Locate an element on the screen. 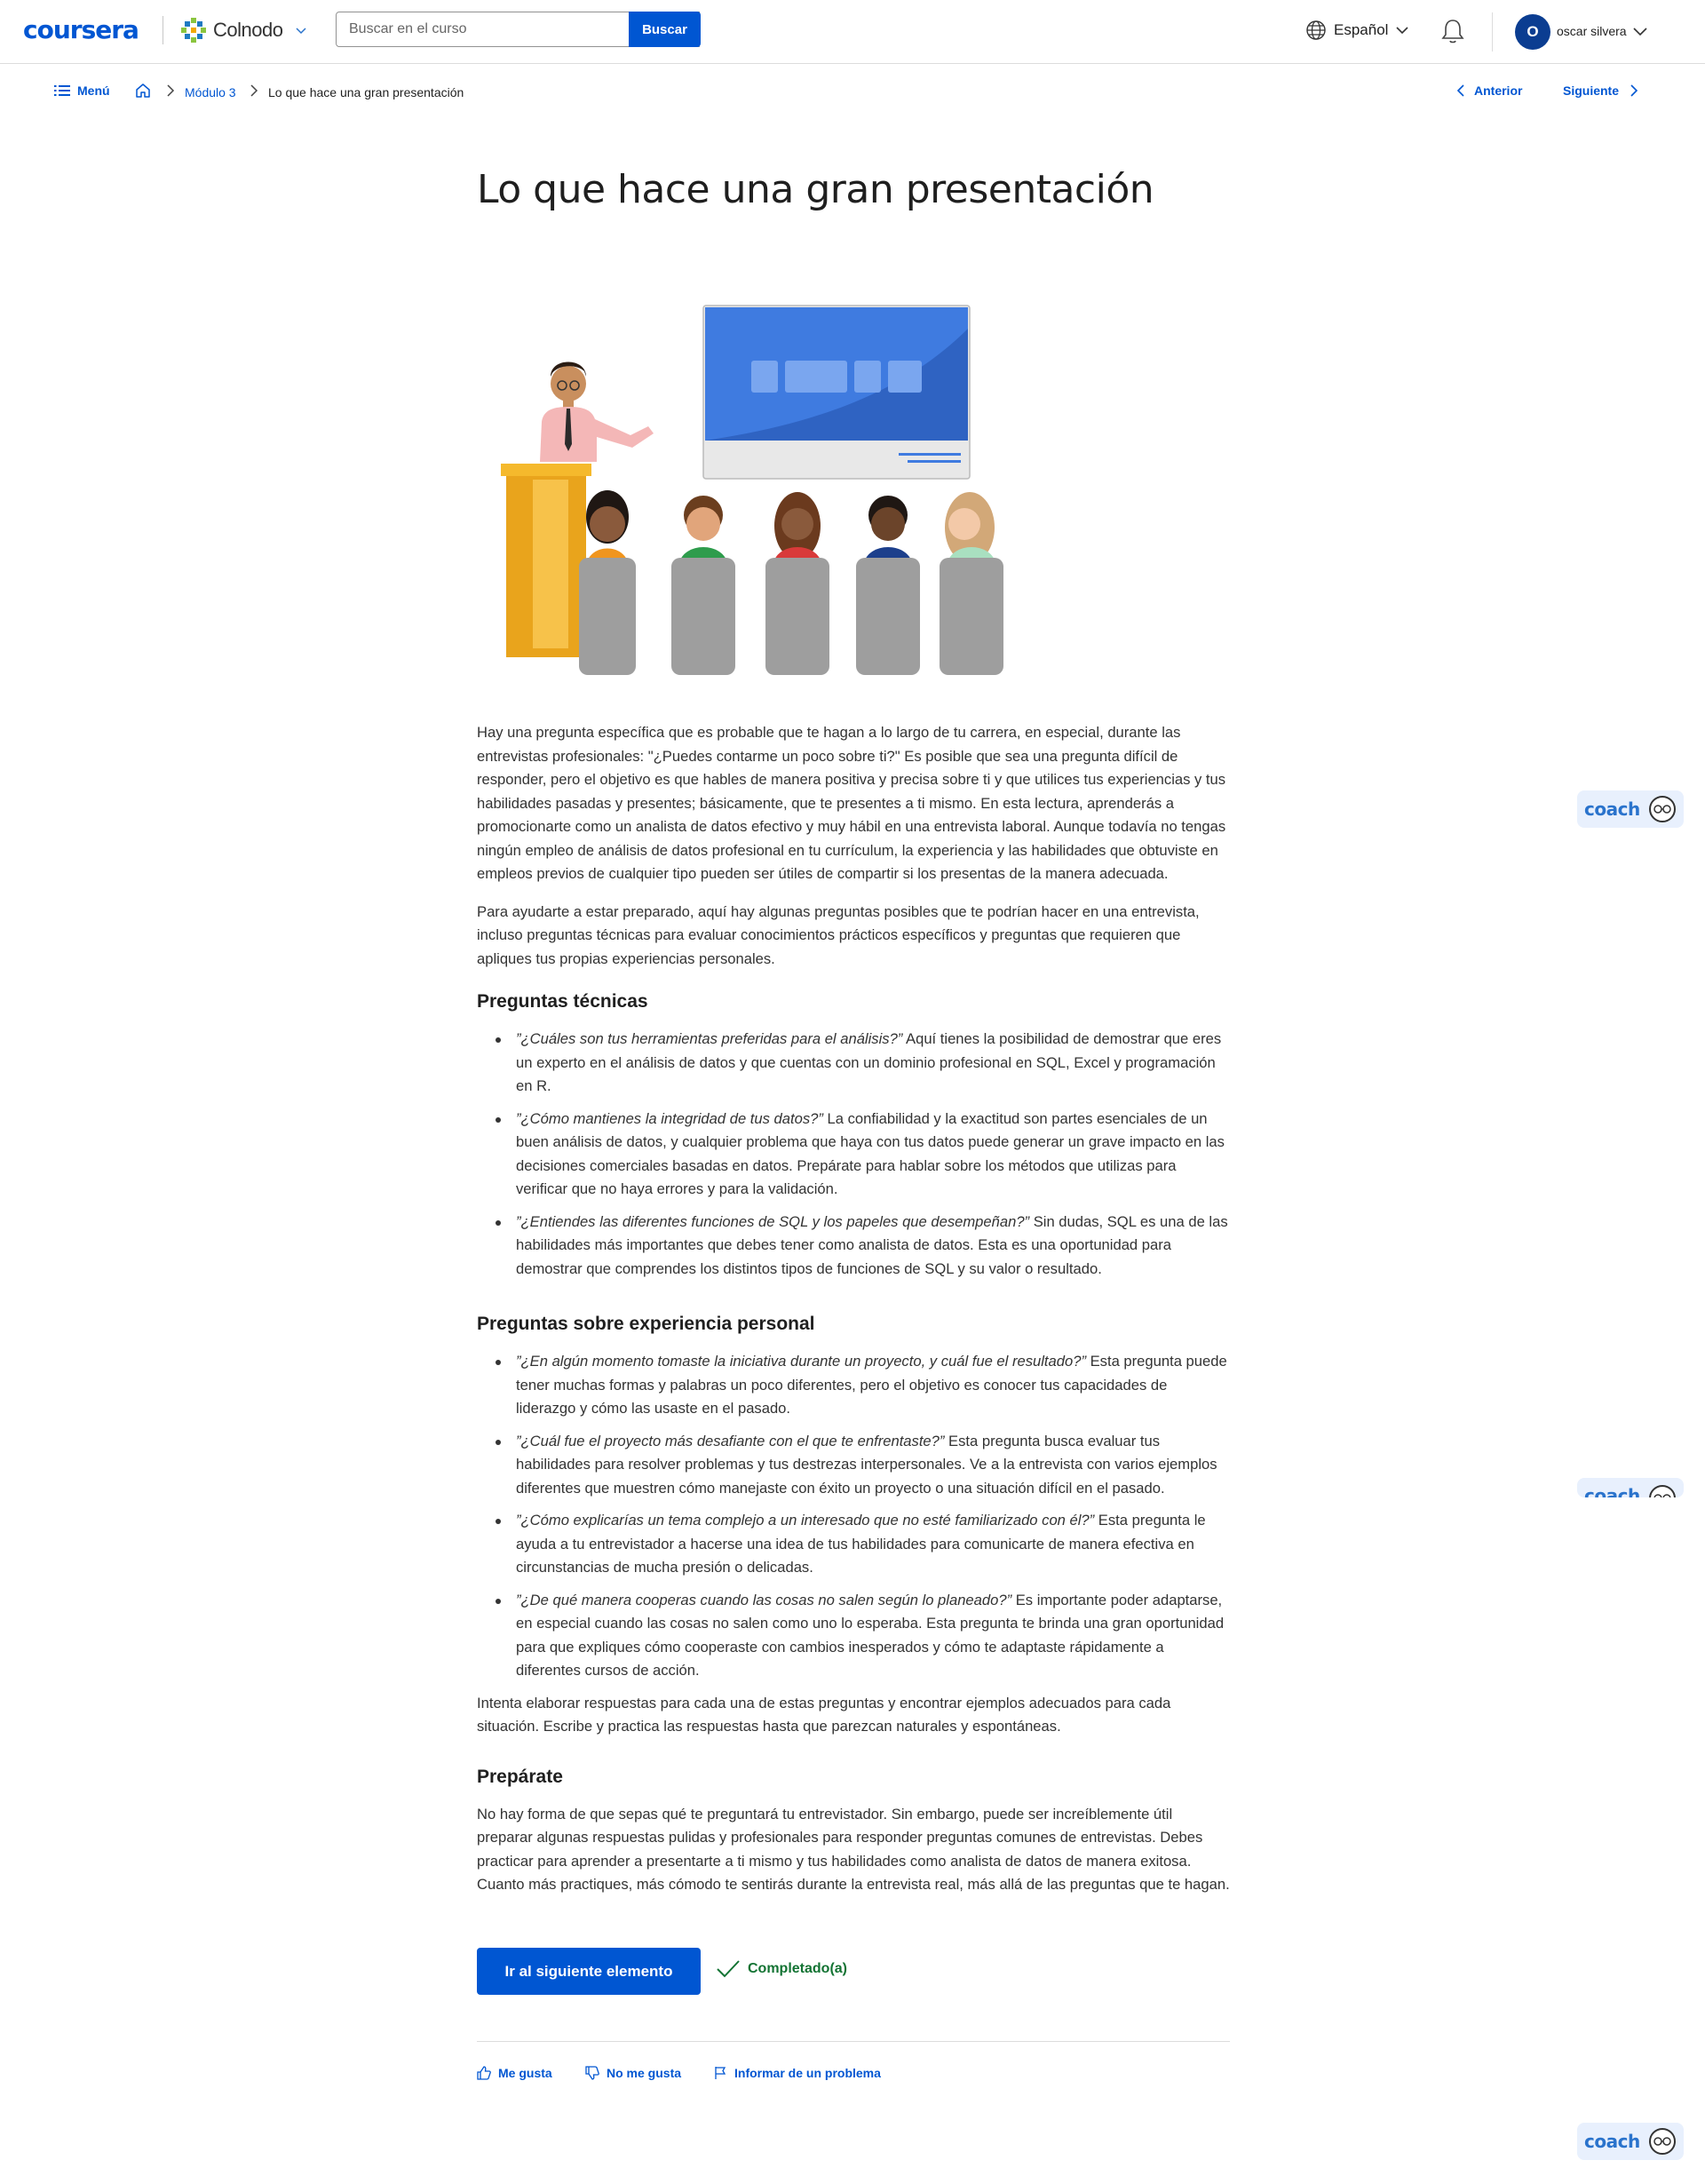 The image size is (1705, 2184). thumbs-up-icon is located at coordinates (484, 2073).